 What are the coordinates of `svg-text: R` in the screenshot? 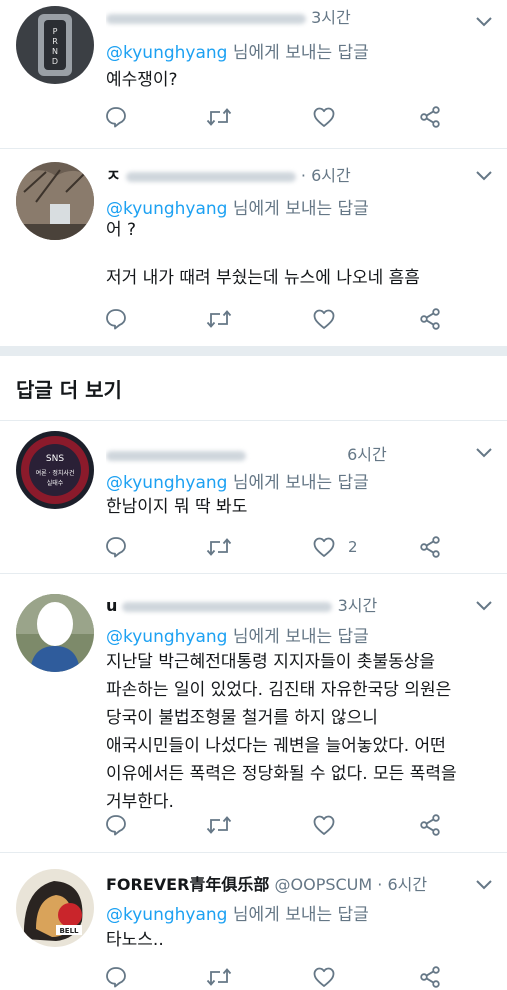 It's located at (55, 41).